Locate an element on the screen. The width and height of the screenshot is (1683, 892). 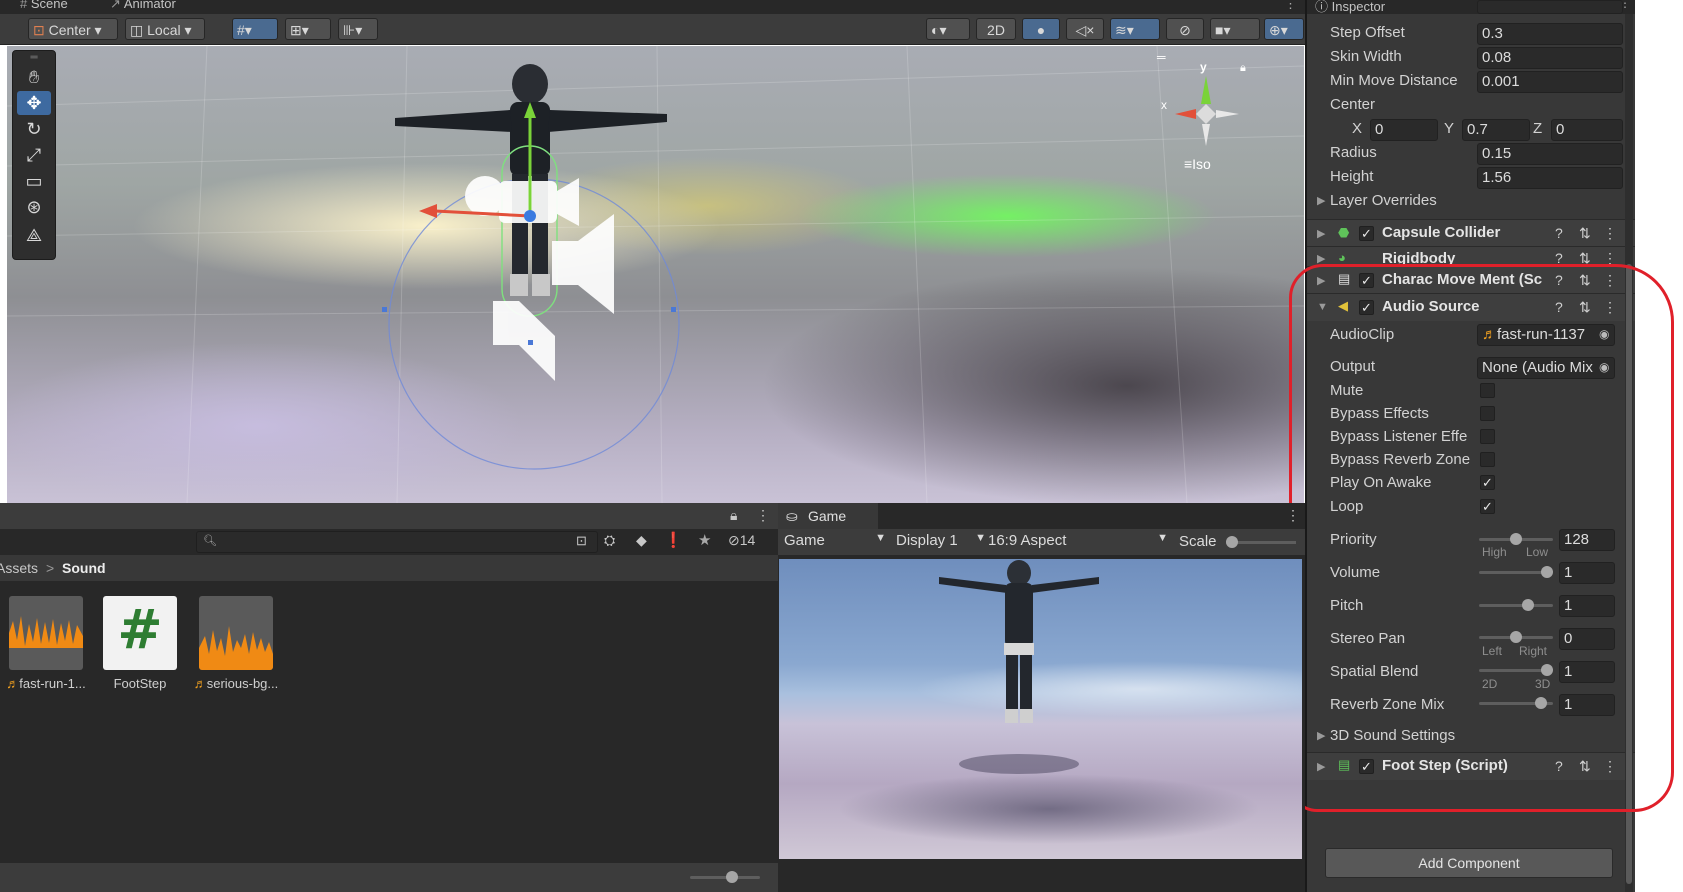
custom-tool-button: ⟁ is located at coordinates (34, 235).